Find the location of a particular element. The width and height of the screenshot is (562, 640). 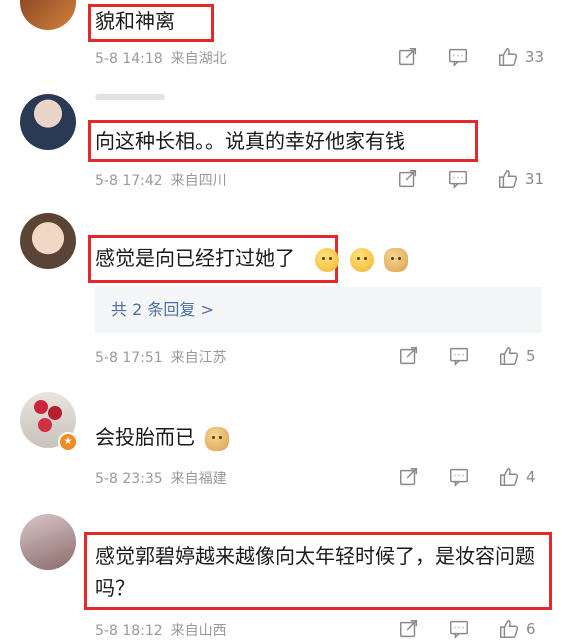

comment-meta: 5-8 23:35 来自福建 is located at coordinates (165, 478).